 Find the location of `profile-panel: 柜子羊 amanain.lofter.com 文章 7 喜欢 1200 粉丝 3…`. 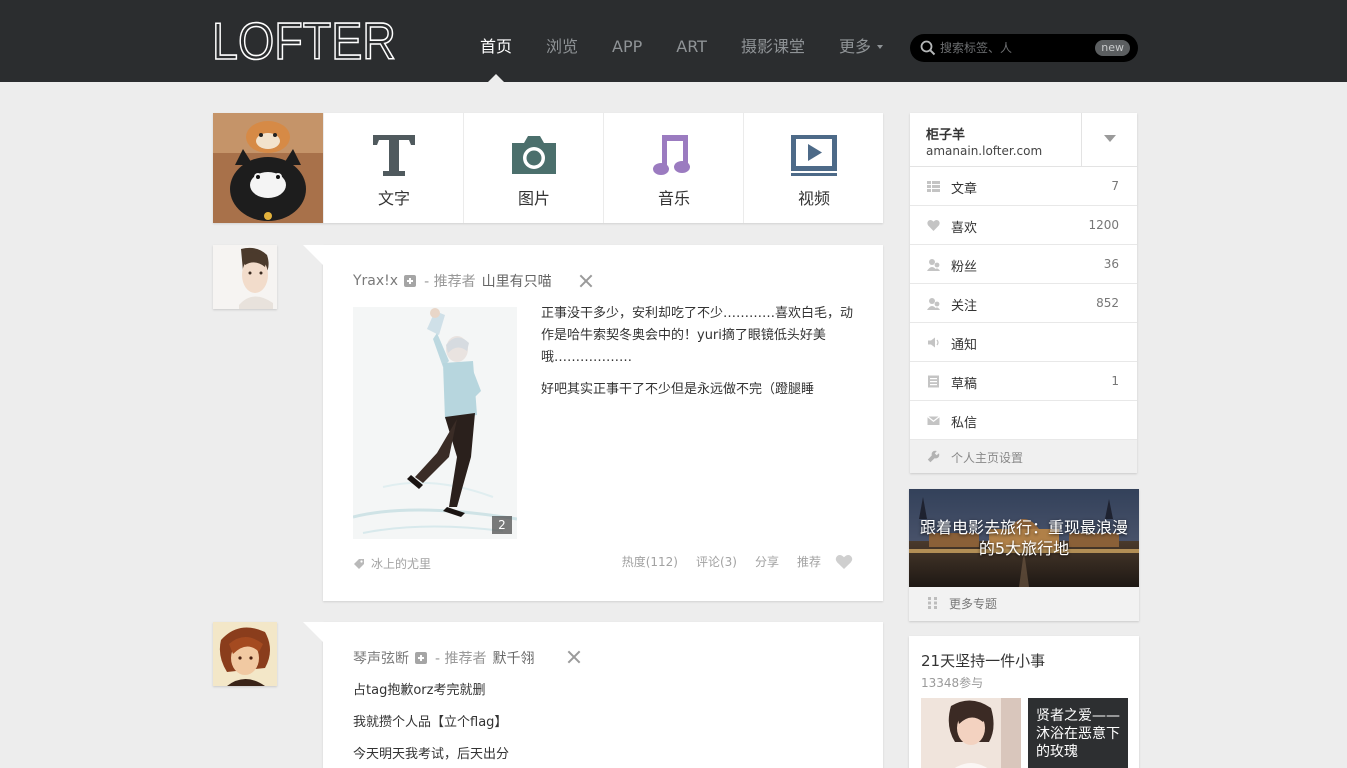

profile-panel: 柜子羊 amanain.lofter.com 文章 7 喜欢 1200 粉丝 3… is located at coordinates (1023, 293).